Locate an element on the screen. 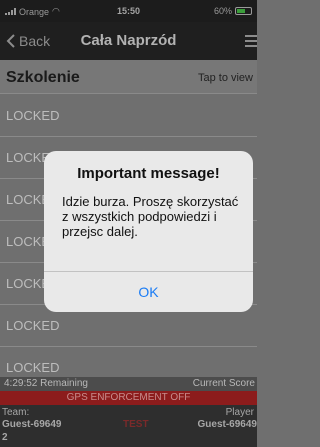  ok-button: OK is located at coordinates (148, 292).